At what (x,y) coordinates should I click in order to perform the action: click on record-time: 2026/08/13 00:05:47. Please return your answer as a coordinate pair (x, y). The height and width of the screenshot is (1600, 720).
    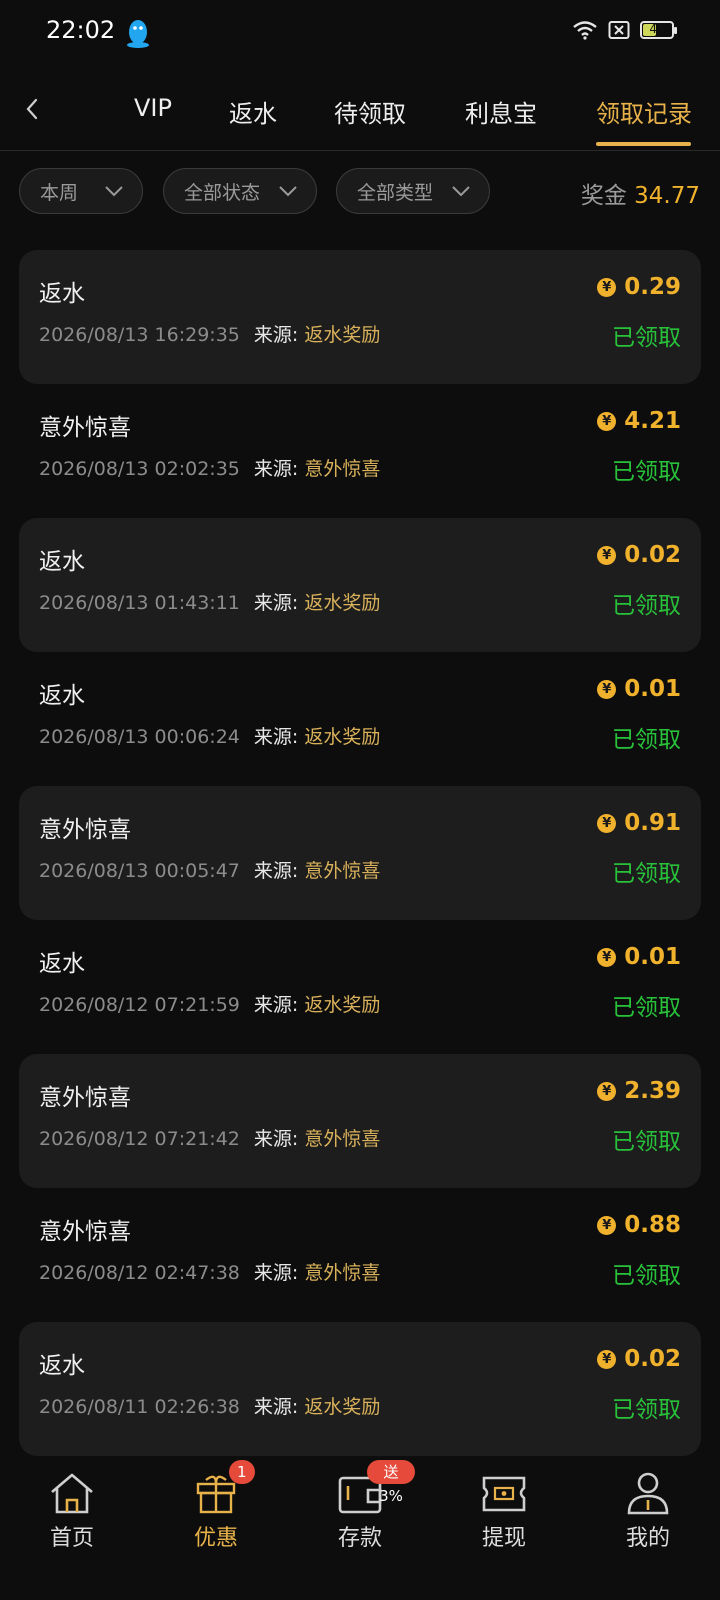
    Looking at the image, I should click on (139, 871).